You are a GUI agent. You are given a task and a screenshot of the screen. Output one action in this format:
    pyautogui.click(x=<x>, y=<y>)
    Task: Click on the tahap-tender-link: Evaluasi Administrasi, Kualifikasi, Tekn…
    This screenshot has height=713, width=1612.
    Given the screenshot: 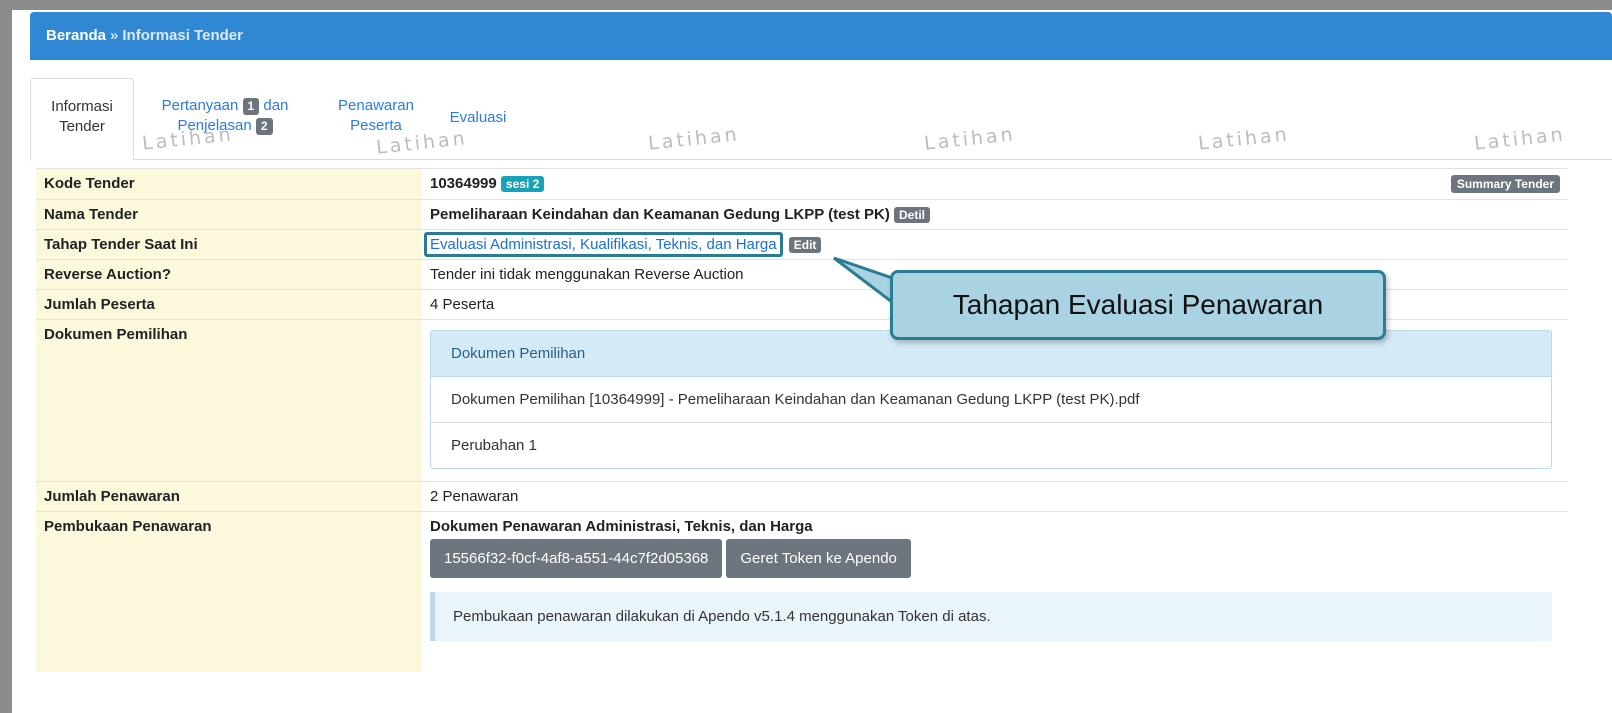 What is the action you would take?
    pyautogui.click(x=603, y=244)
    